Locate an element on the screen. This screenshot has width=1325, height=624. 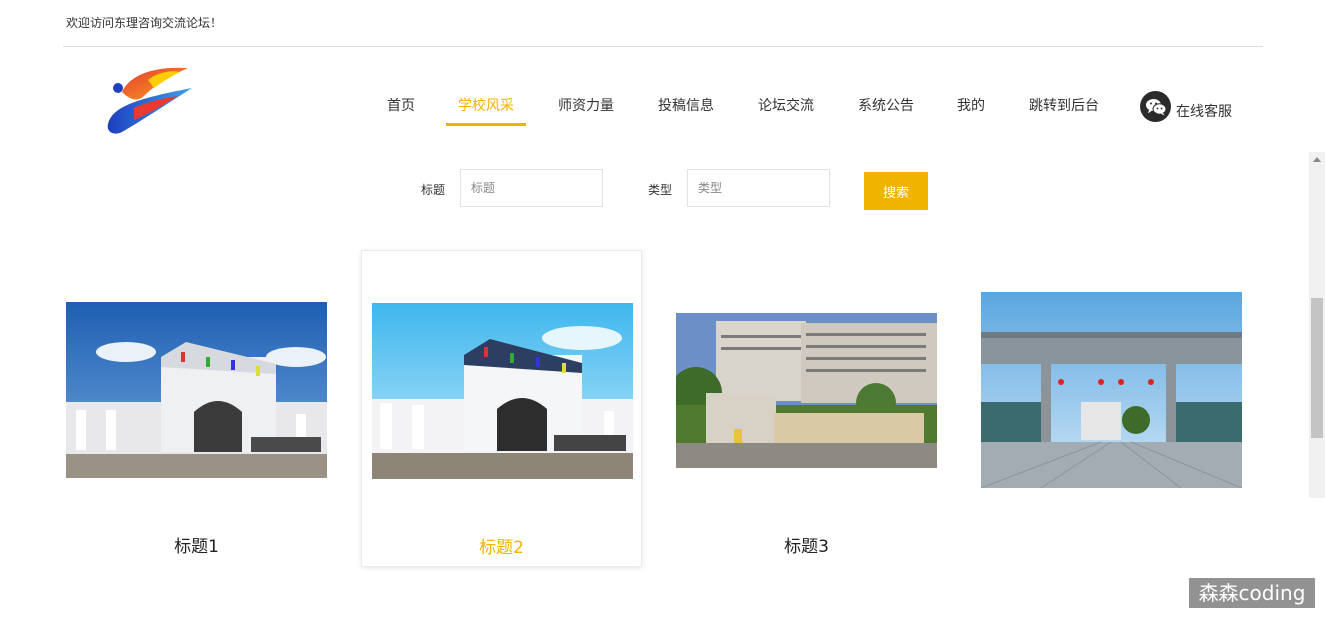
nav-item-label: 学校风采 is located at coordinates (486, 106).